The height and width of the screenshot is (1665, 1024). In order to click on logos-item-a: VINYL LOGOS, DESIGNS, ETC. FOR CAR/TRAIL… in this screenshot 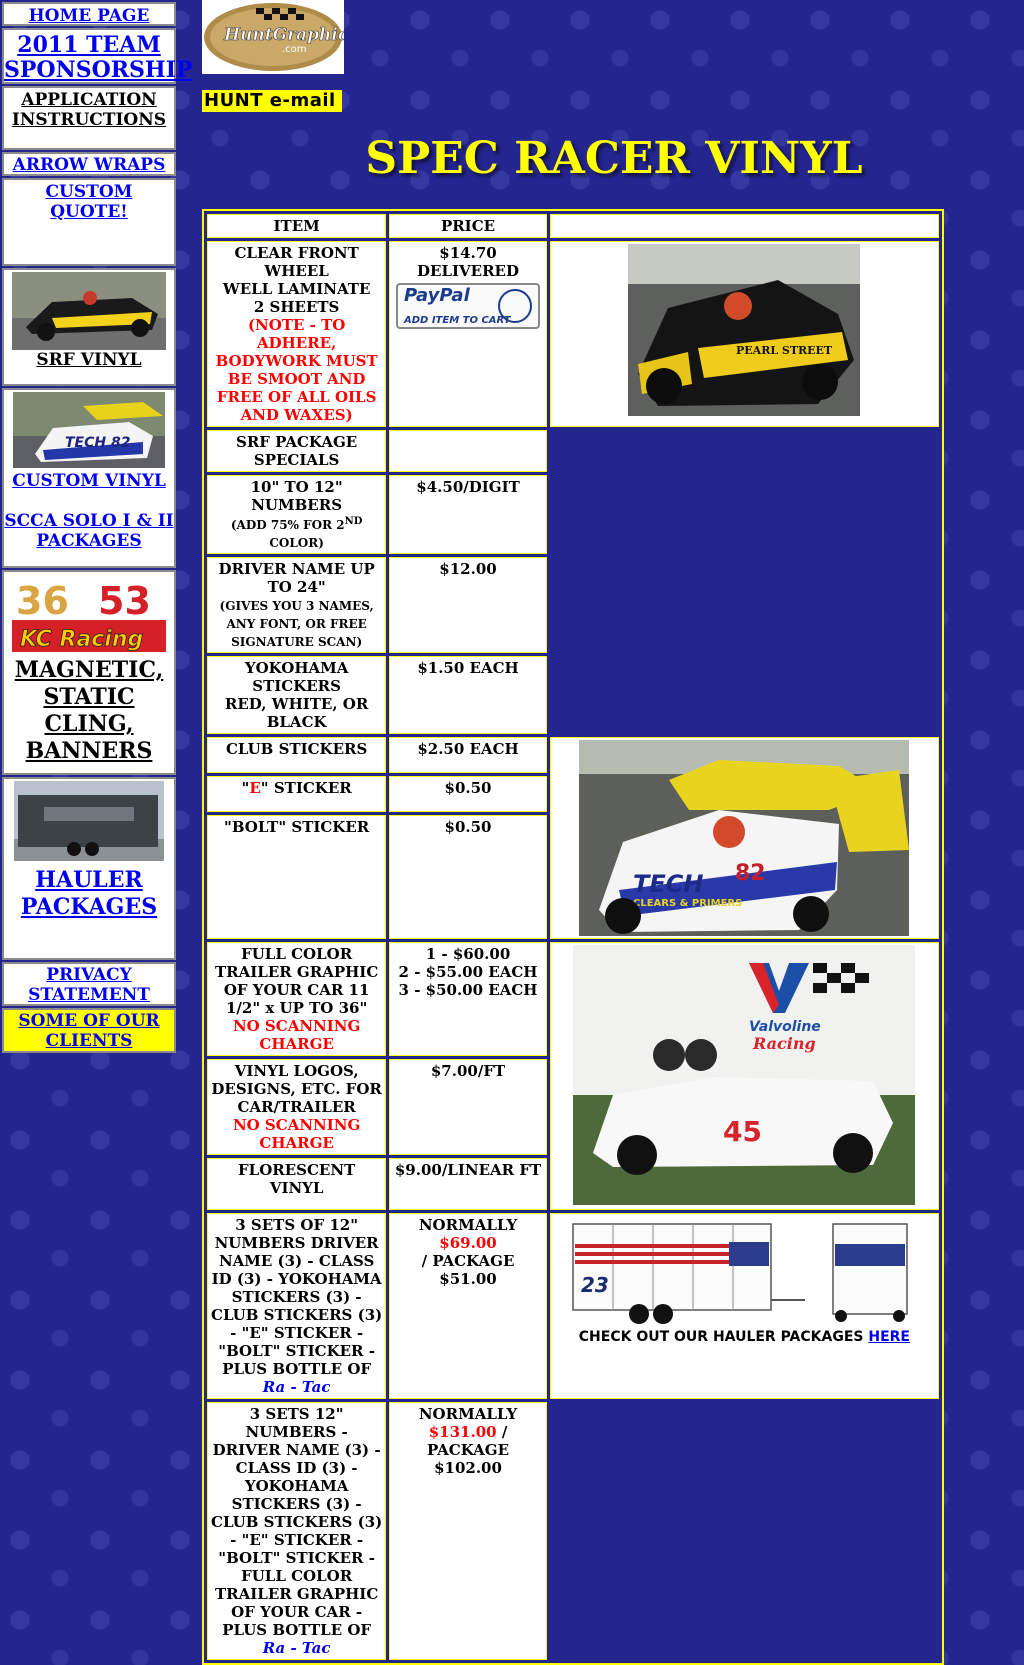, I will do `click(296, 1089)`.